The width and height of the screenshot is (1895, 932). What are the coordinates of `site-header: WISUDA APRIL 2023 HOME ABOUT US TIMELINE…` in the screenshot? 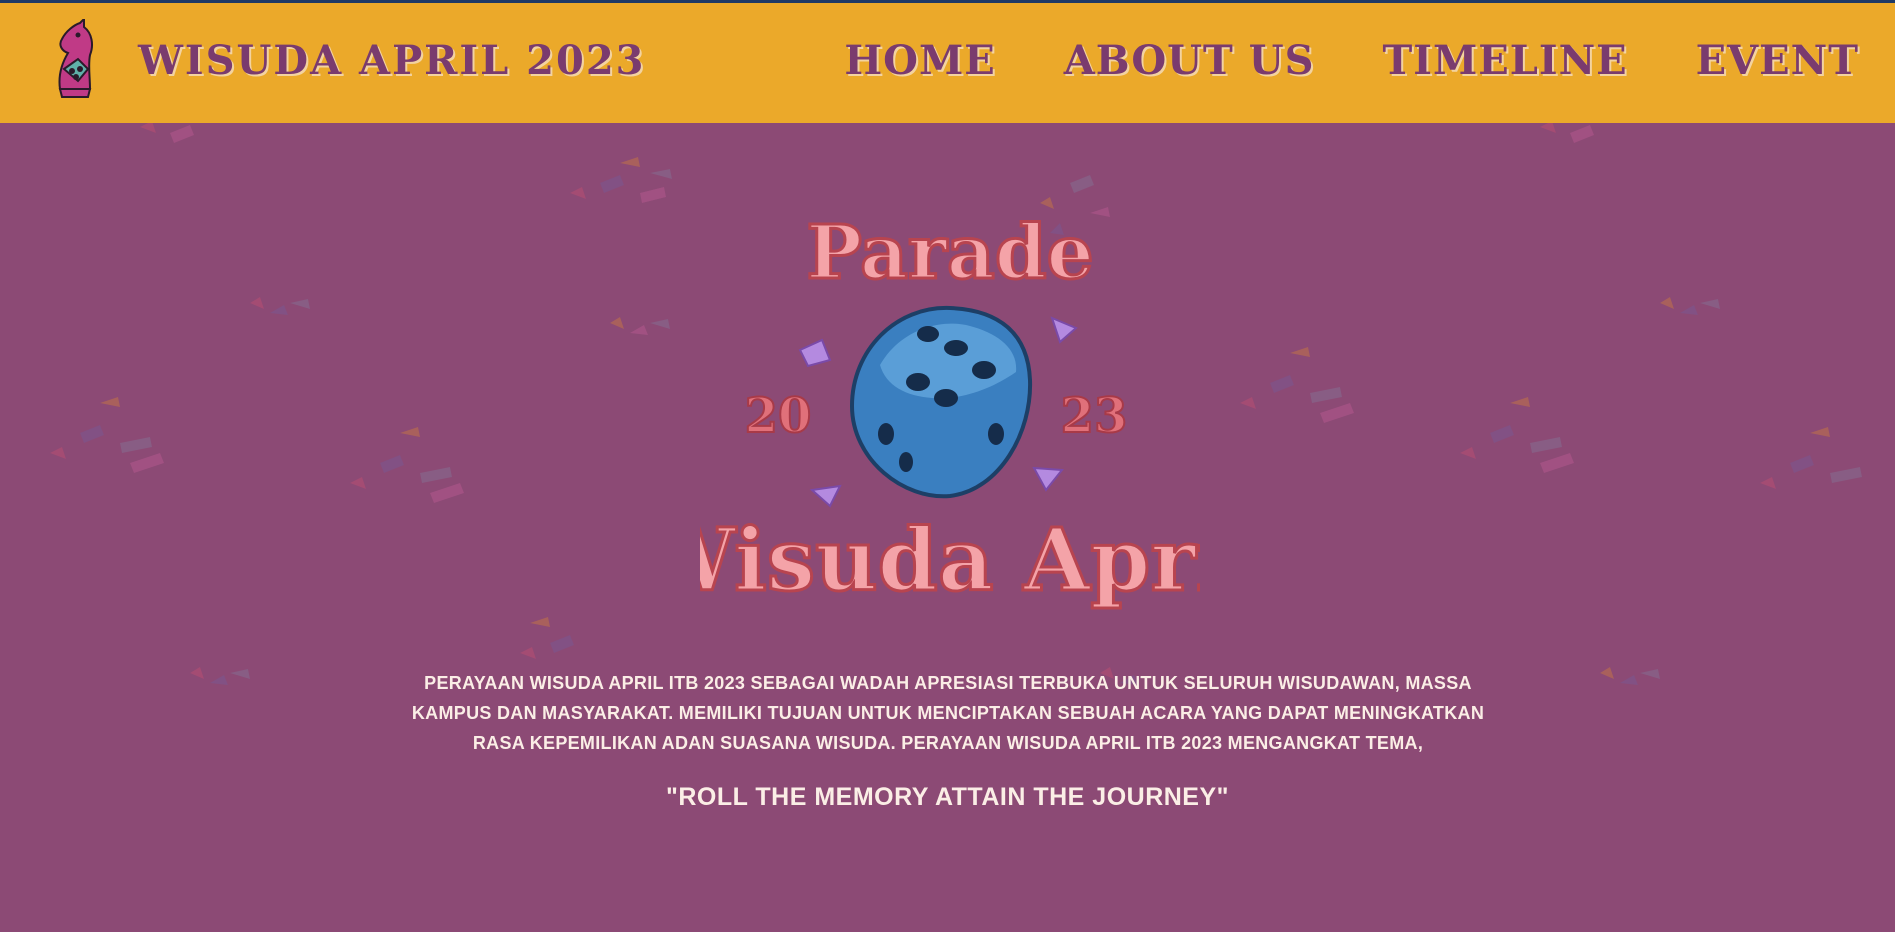 It's located at (947, 63).